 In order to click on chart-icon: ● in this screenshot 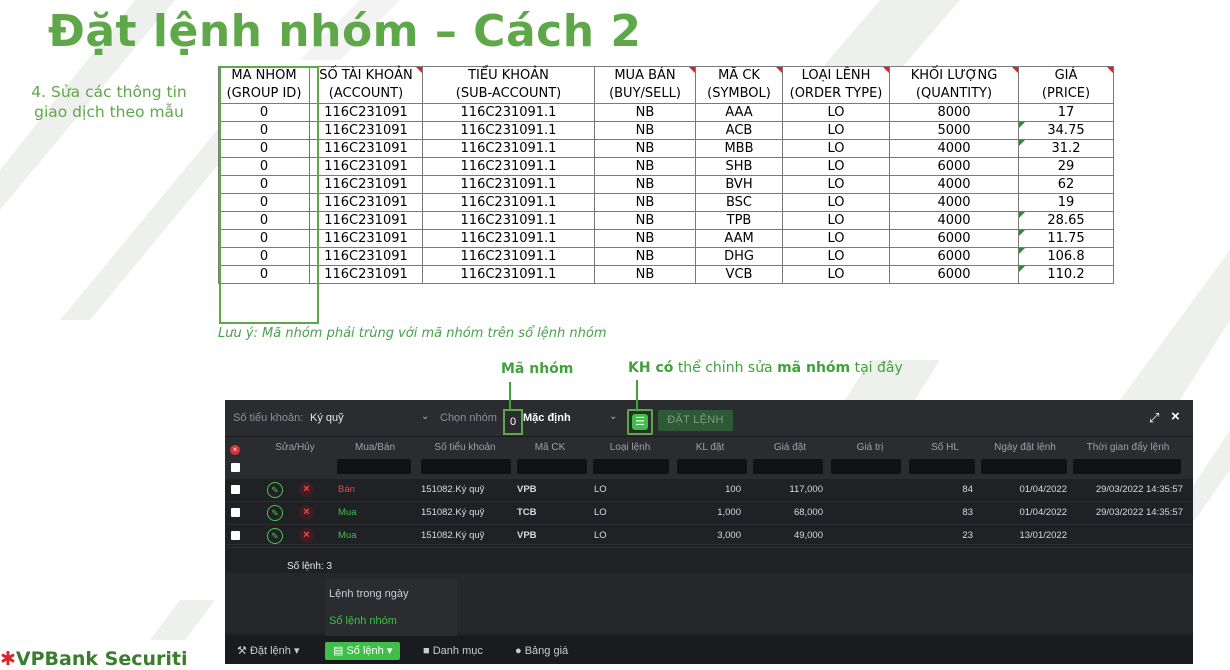, I will do `click(518, 651)`.